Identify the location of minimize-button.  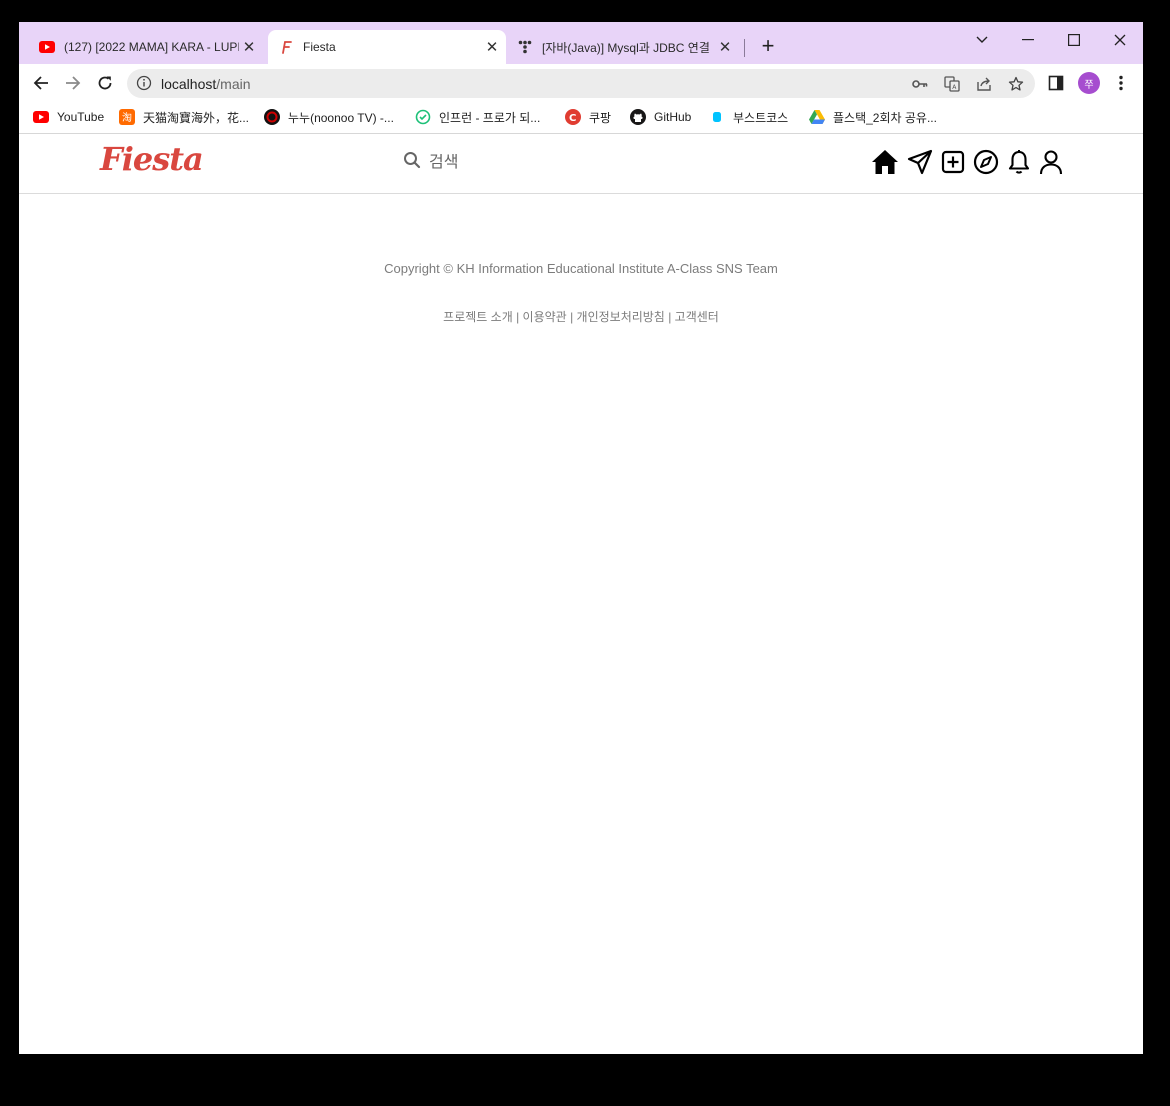
(1028, 40).